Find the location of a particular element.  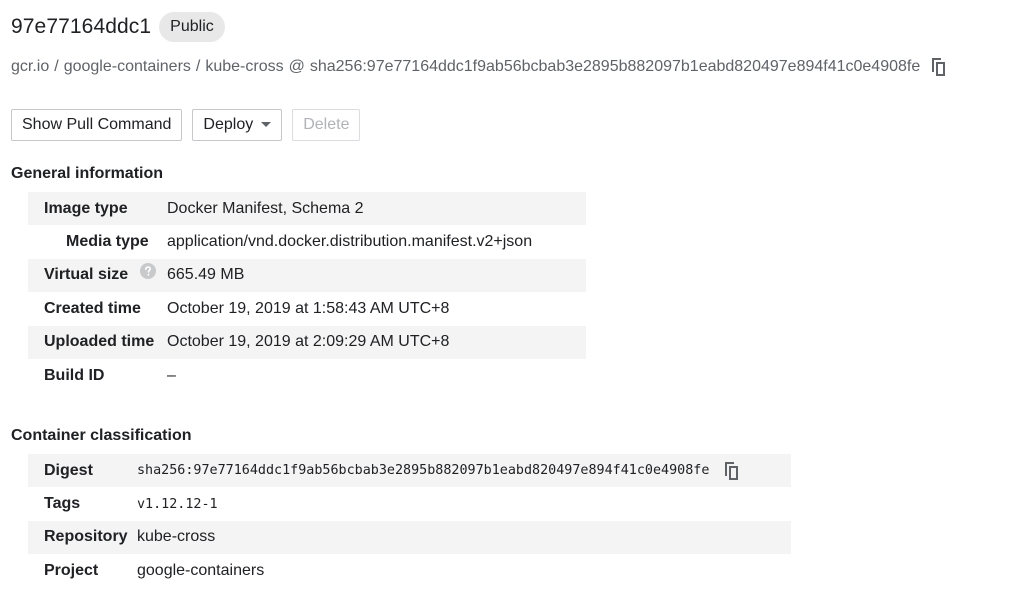

uploaded-time-value: October 19, 2019 at 2:09:29 AM UTC+8 is located at coordinates (376, 342).